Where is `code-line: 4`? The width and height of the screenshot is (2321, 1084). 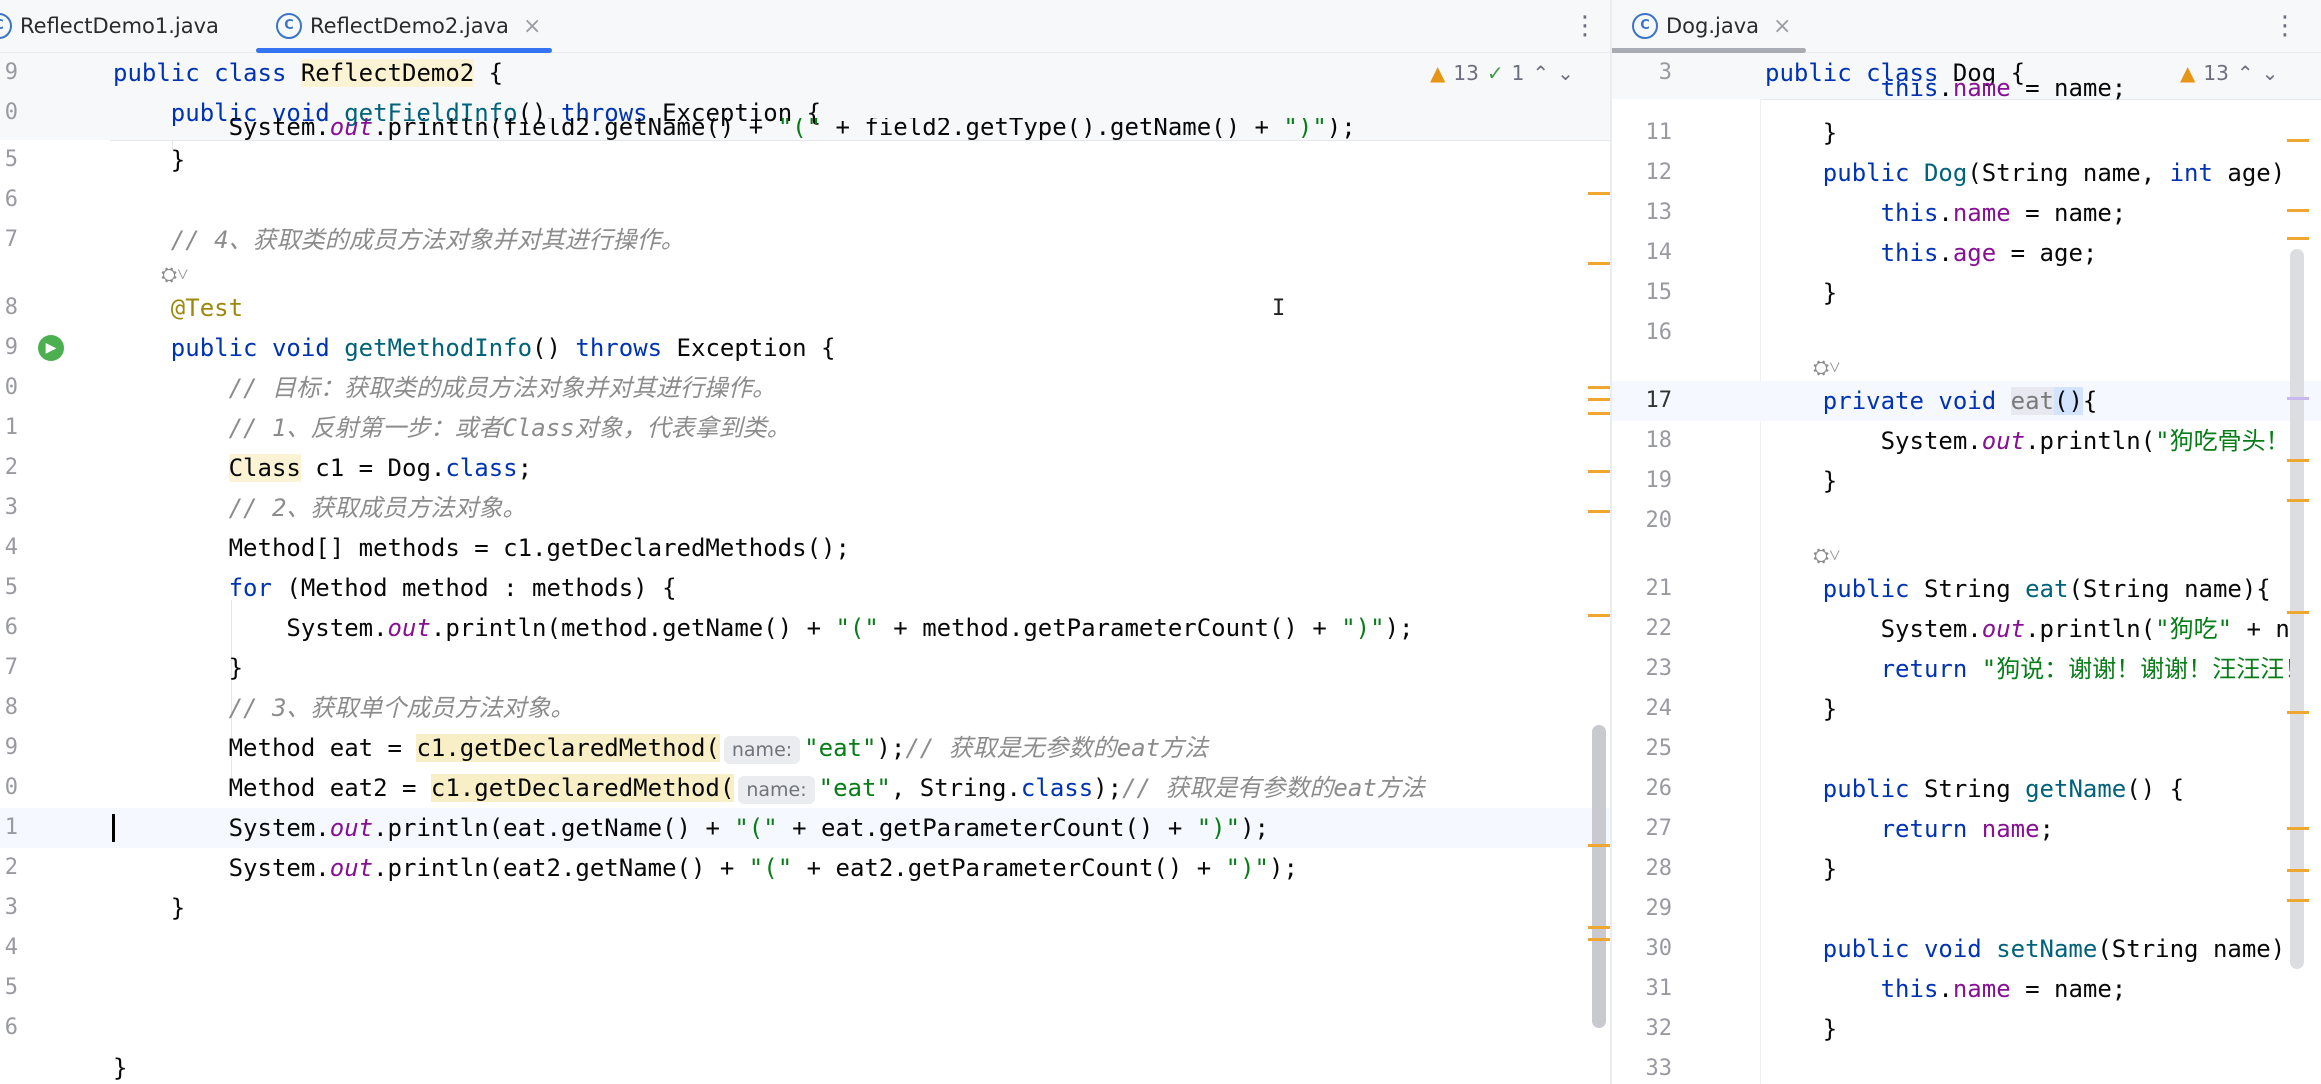
code-line: 4 is located at coordinates (805, 948).